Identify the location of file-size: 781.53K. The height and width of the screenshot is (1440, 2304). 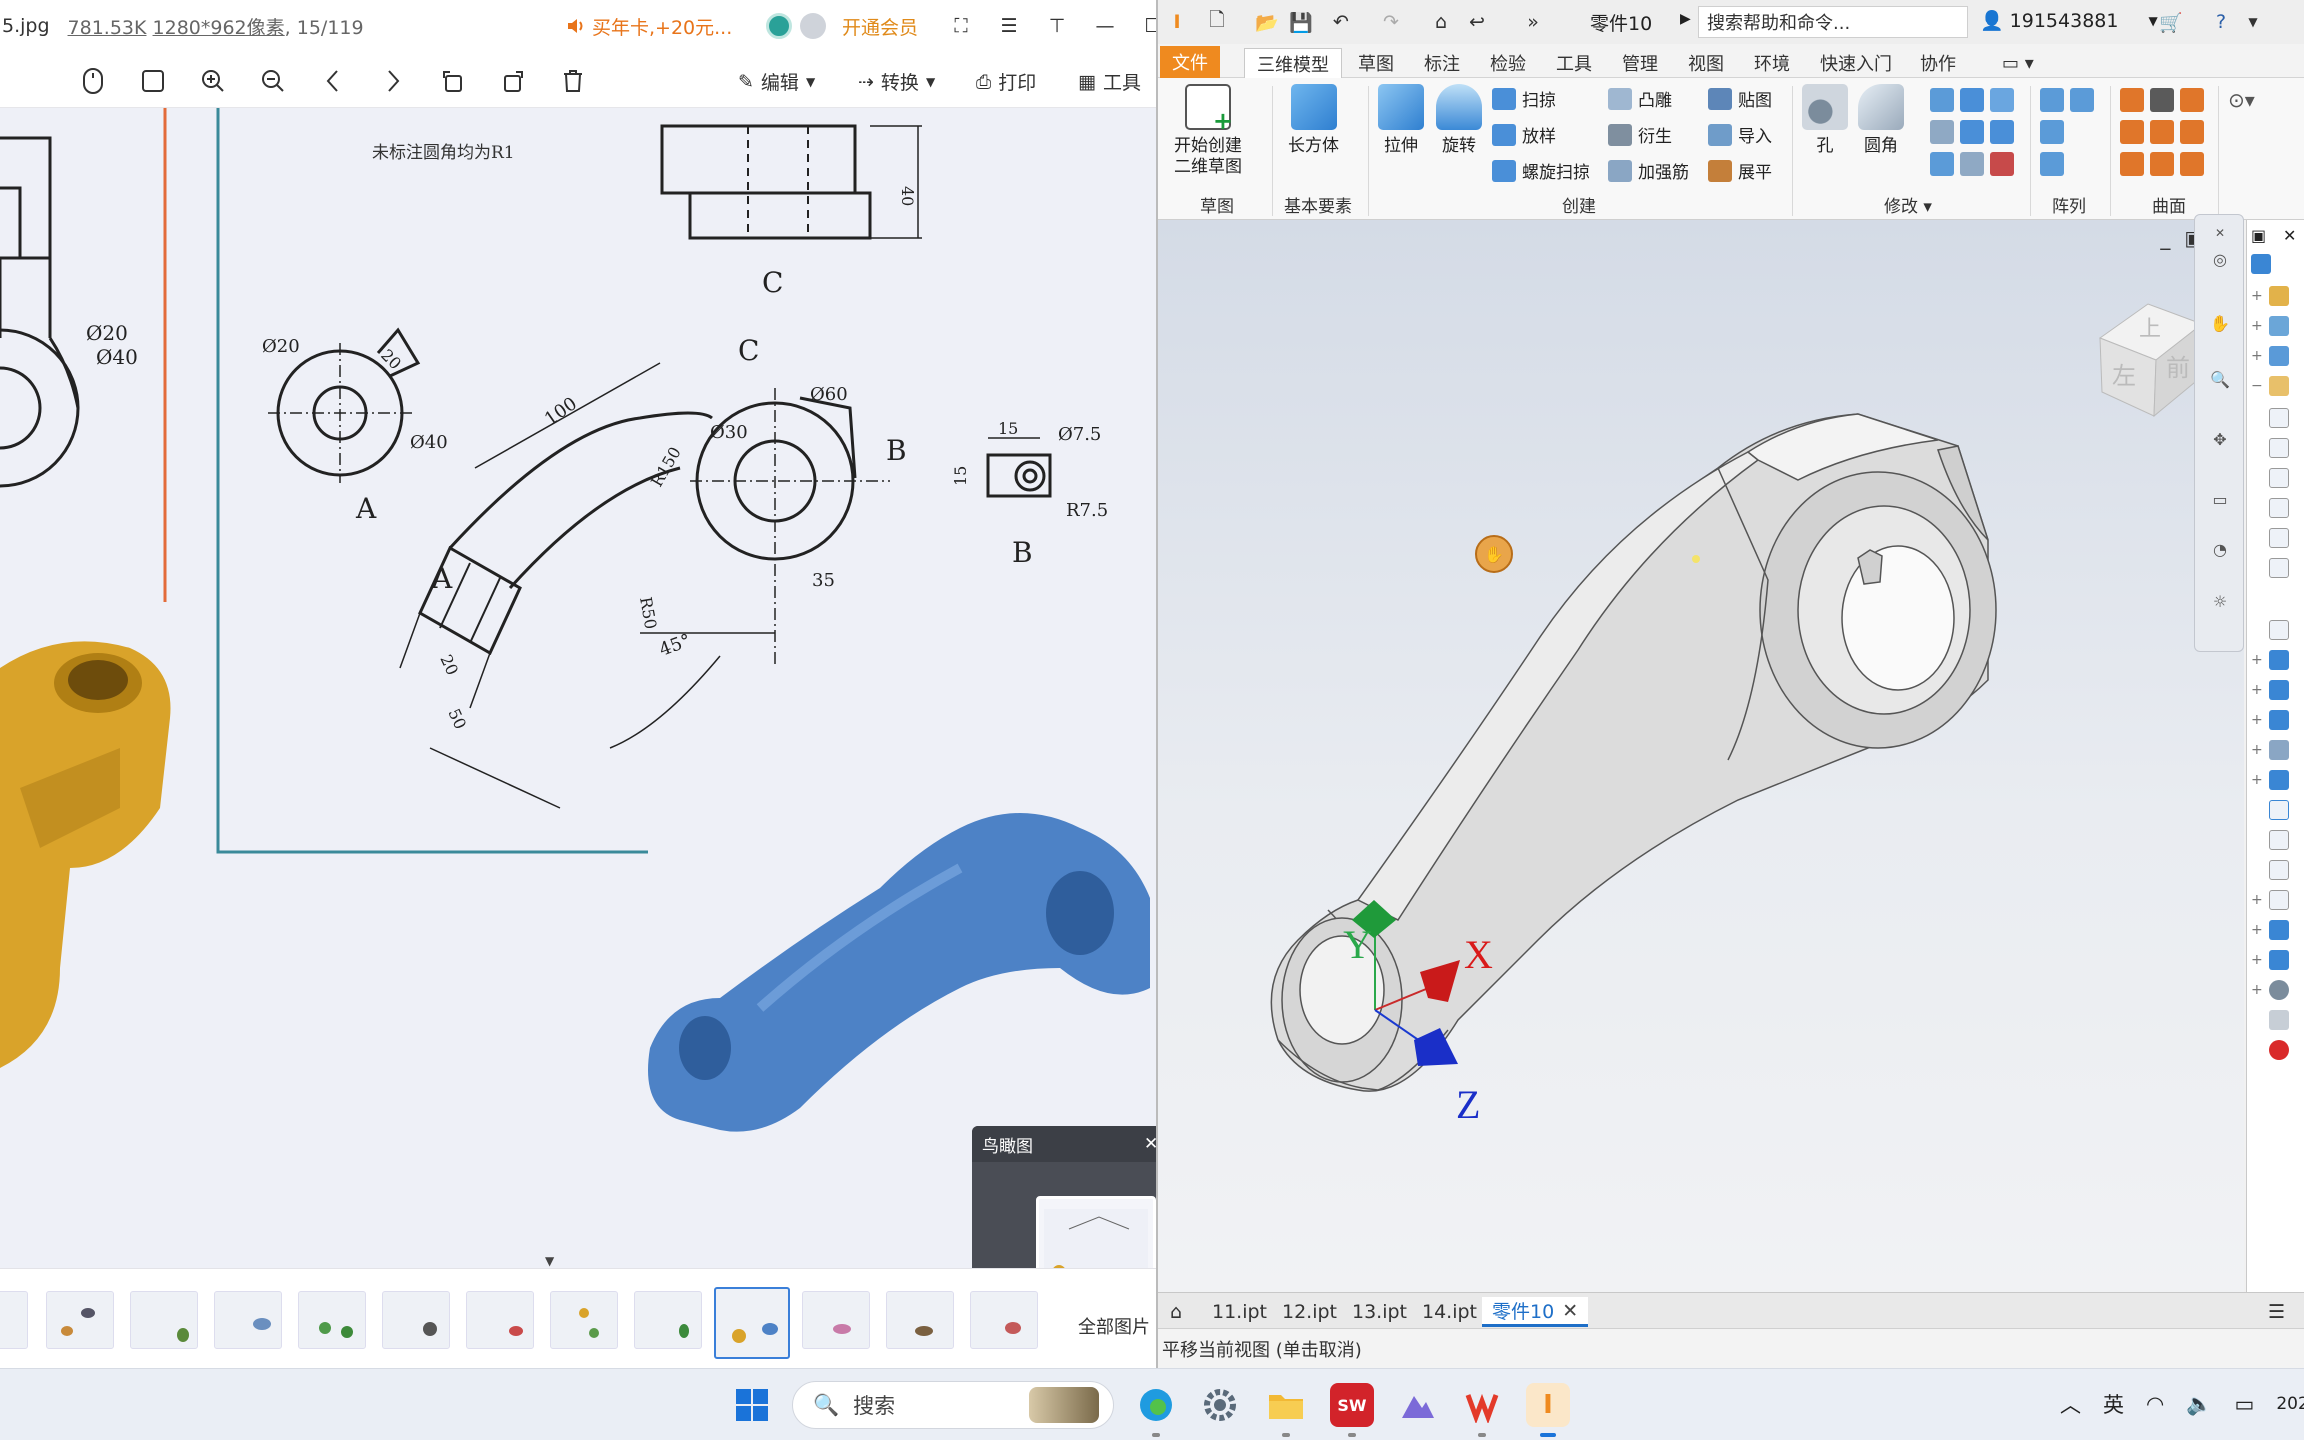
(107, 28).